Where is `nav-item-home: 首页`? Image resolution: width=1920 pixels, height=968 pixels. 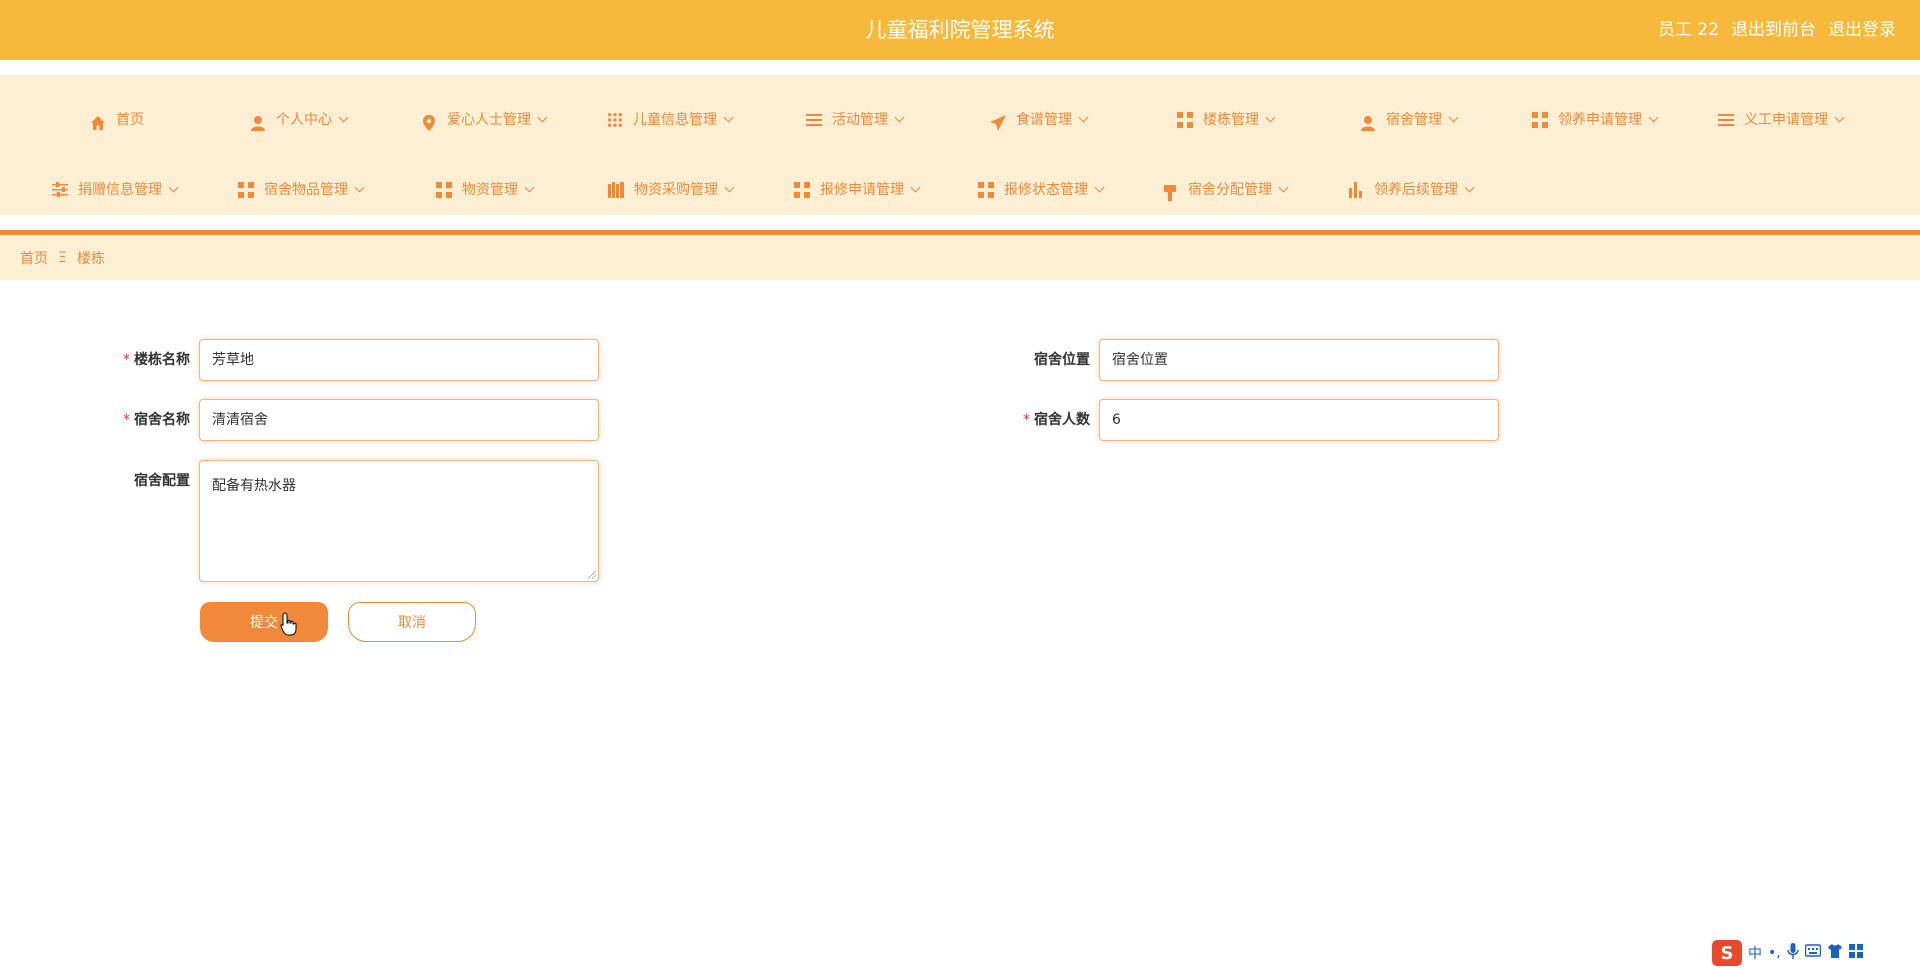
nav-item-home: 首页 is located at coordinates (117, 120).